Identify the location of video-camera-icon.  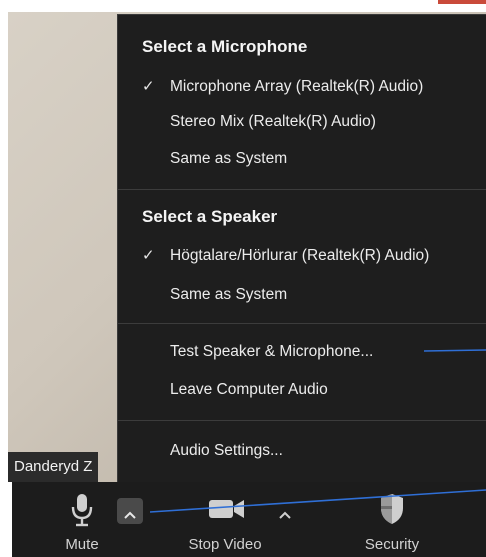
(227, 509).